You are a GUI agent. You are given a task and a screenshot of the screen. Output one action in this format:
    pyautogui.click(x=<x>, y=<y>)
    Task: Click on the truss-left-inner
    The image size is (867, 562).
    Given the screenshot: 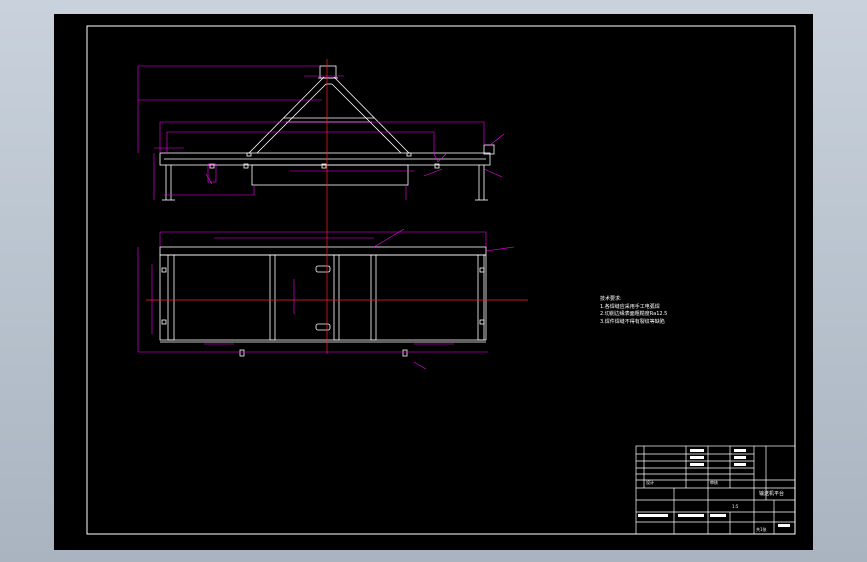 What is the action you would take?
    pyautogui.click(x=291, y=118)
    